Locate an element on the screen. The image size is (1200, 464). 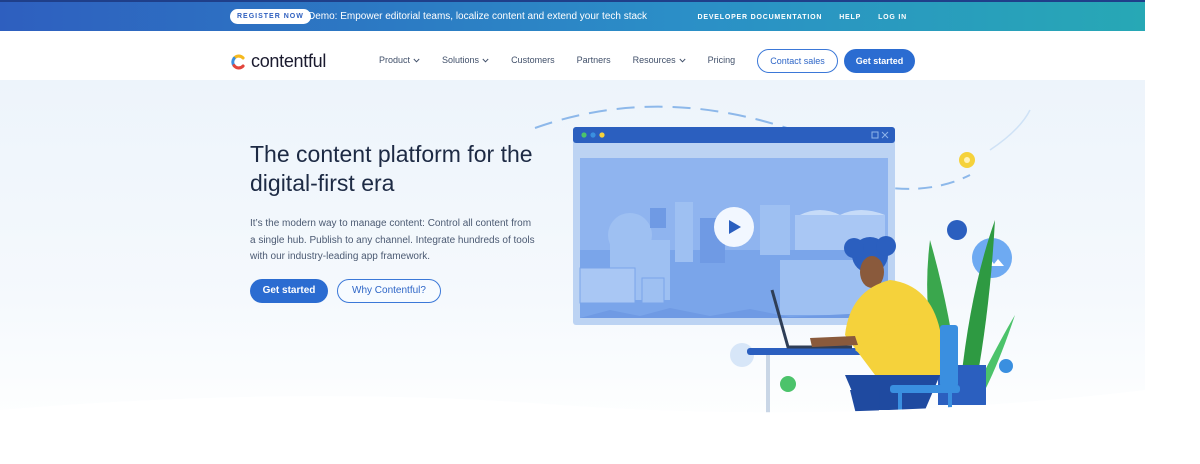
browser-window is located at coordinates (734, 226).